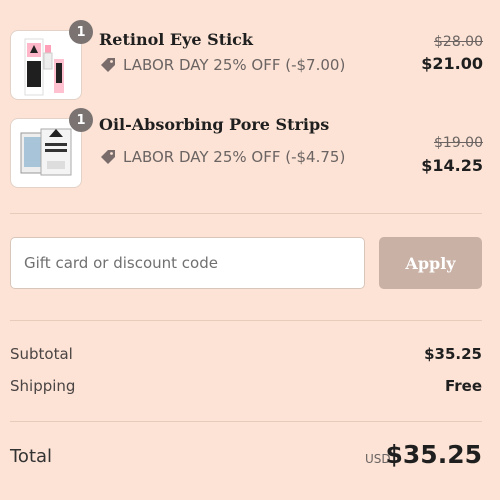 Image resolution: width=500 pixels, height=500 pixels. I want to click on eye-stick-product-image, so click(44, 67).